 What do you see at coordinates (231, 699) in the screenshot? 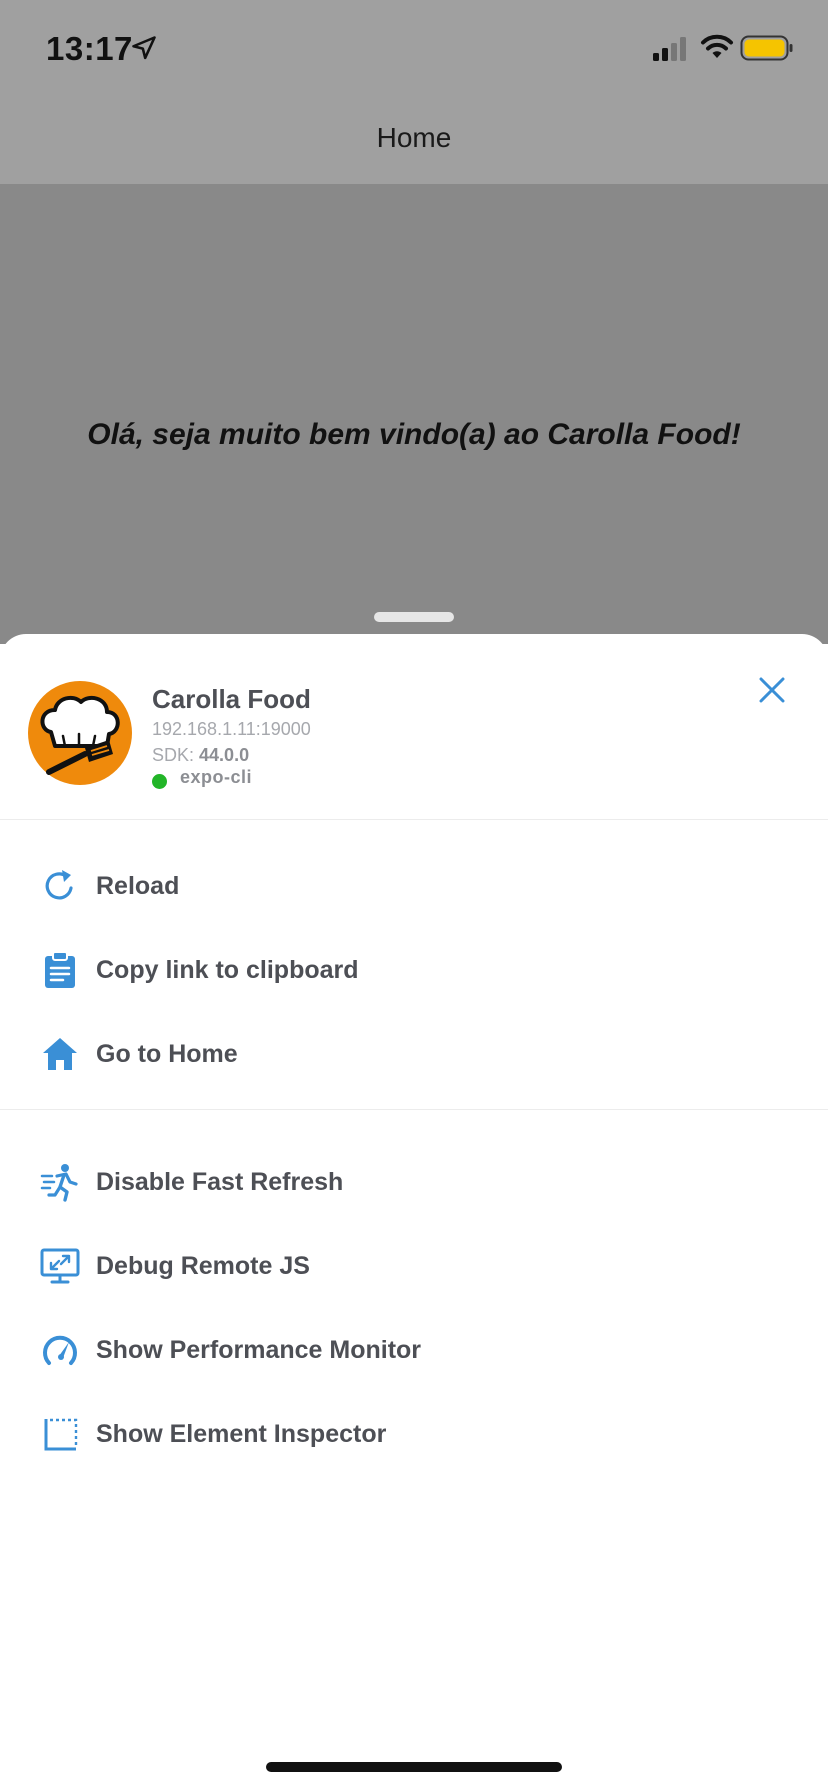
I see `app-name: Carolla Food` at bounding box center [231, 699].